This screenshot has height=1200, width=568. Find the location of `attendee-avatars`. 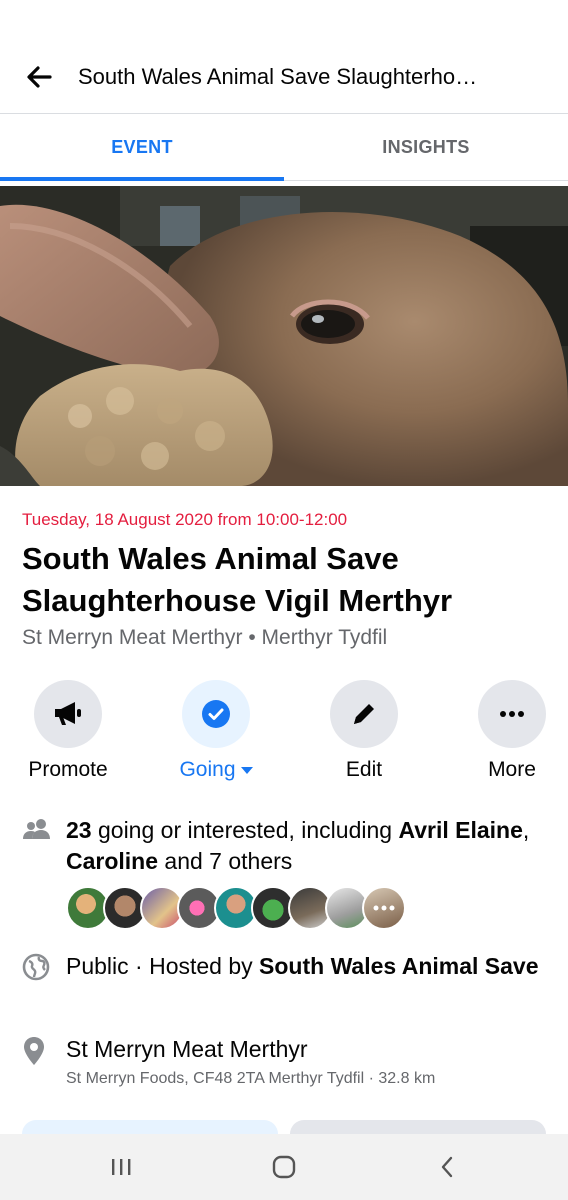

attendee-avatars is located at coordinates (236, 908).